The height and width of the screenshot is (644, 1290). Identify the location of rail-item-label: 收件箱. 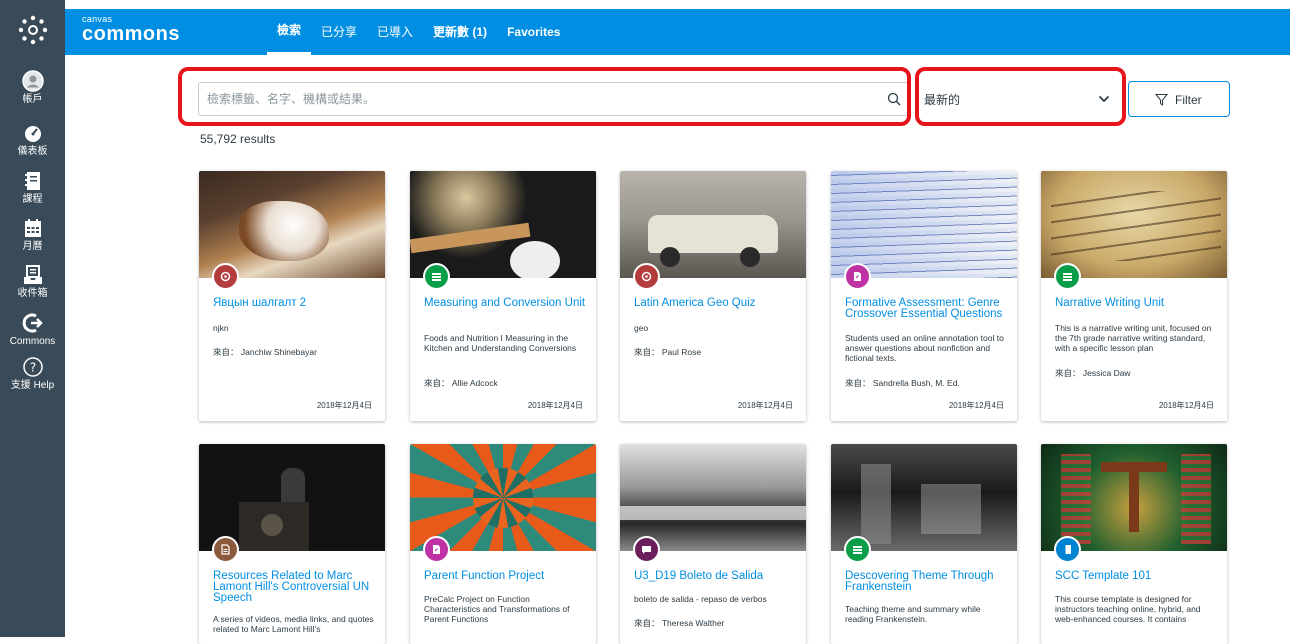
(32, 293).